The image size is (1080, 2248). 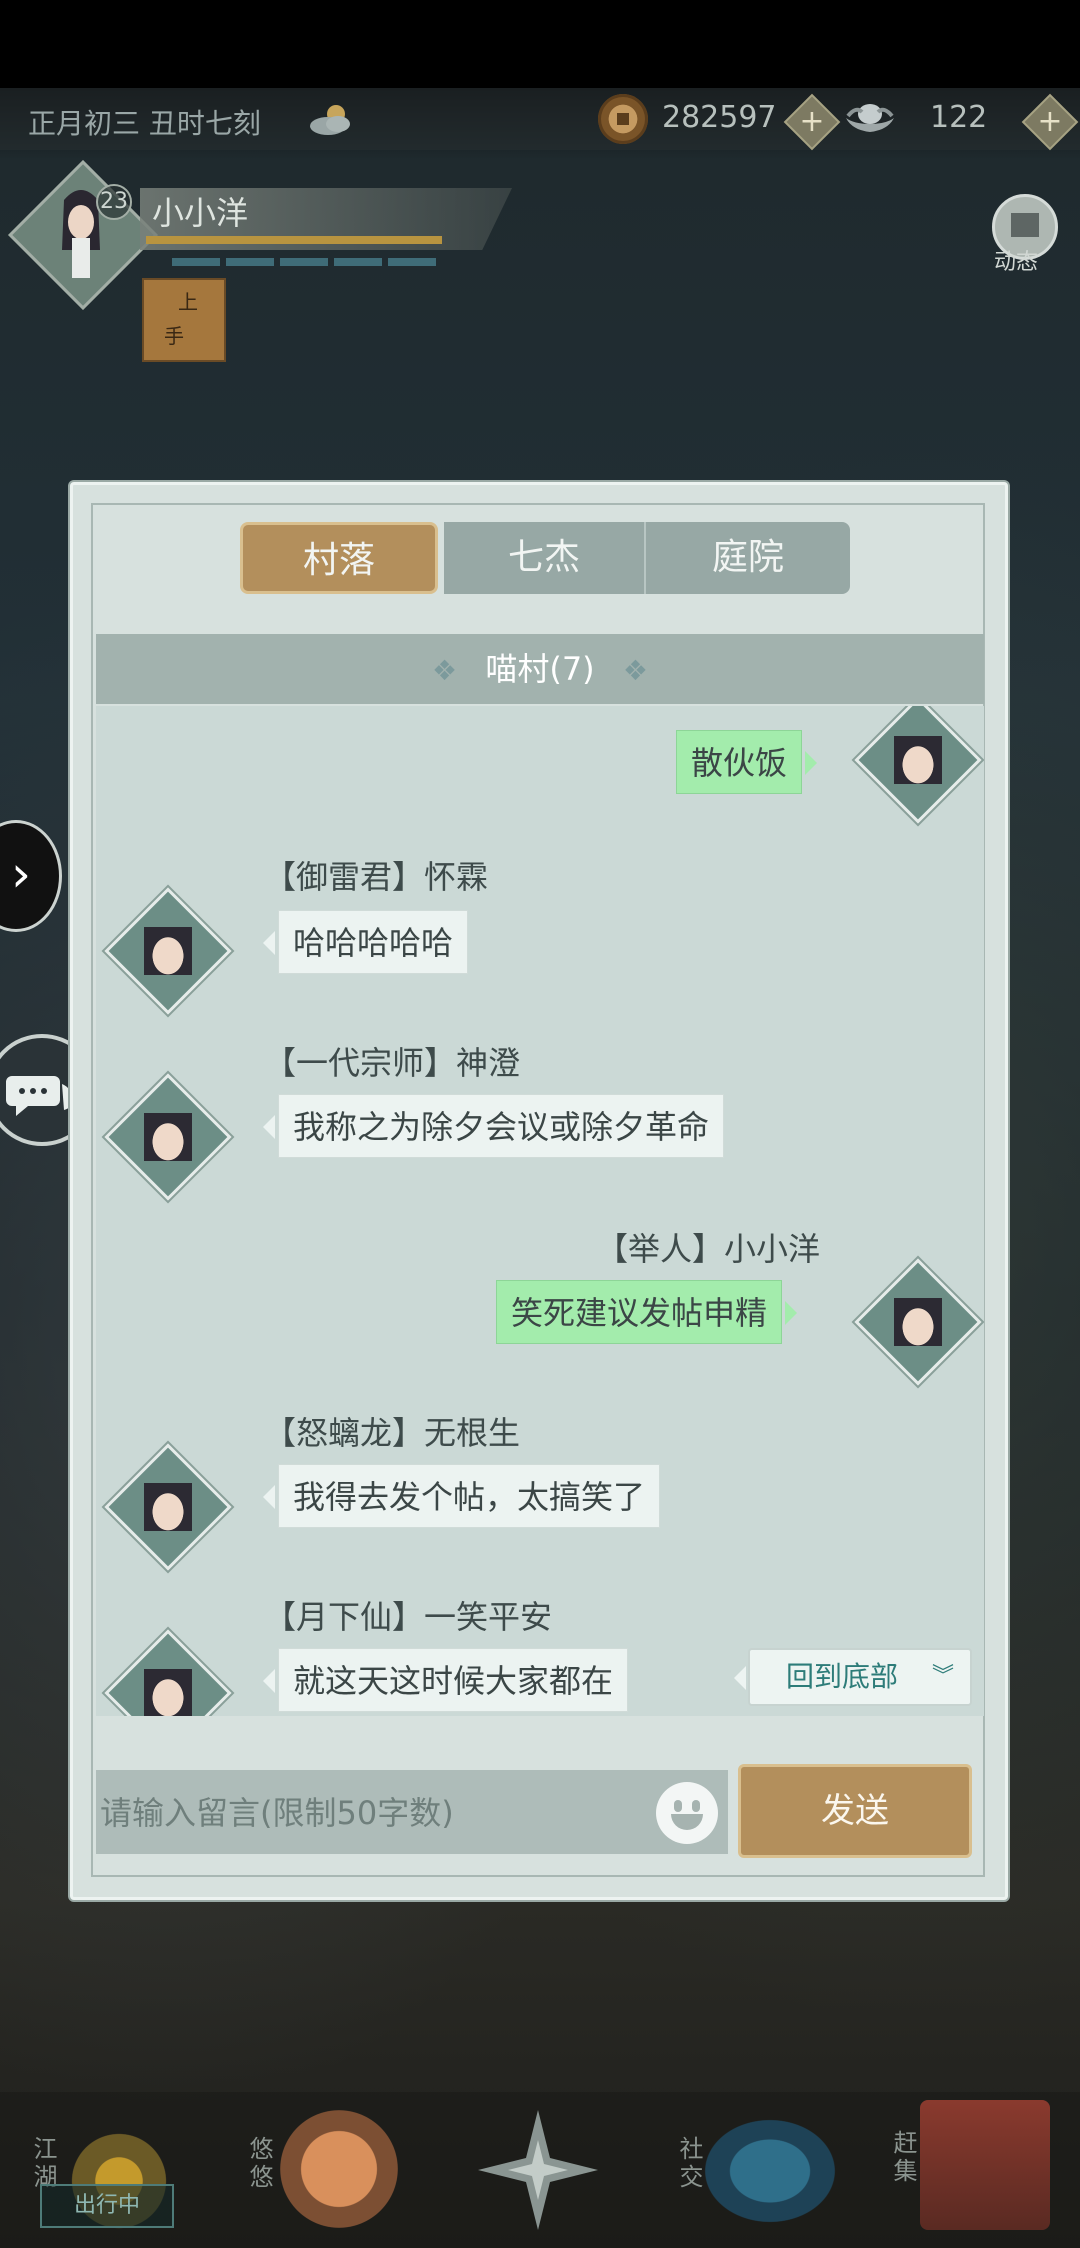 I want to click on sender-name: 【怒螭龙】无根生, so click(x=392, y=1433).